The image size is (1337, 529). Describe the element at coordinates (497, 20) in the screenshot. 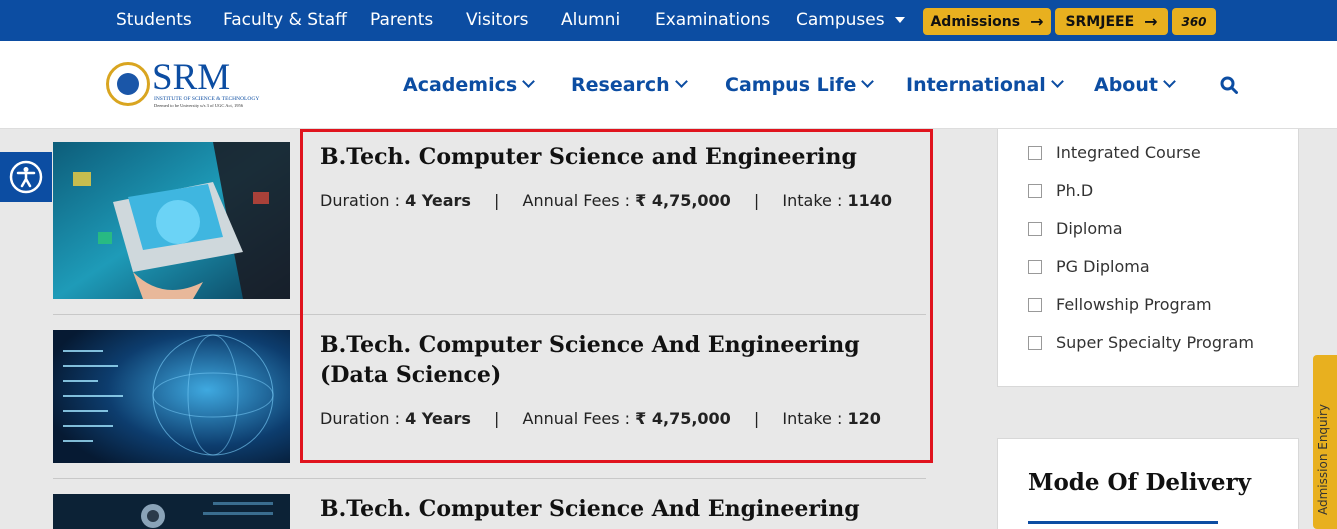

I see `topbar-link-visitors: Visitors` at that location.